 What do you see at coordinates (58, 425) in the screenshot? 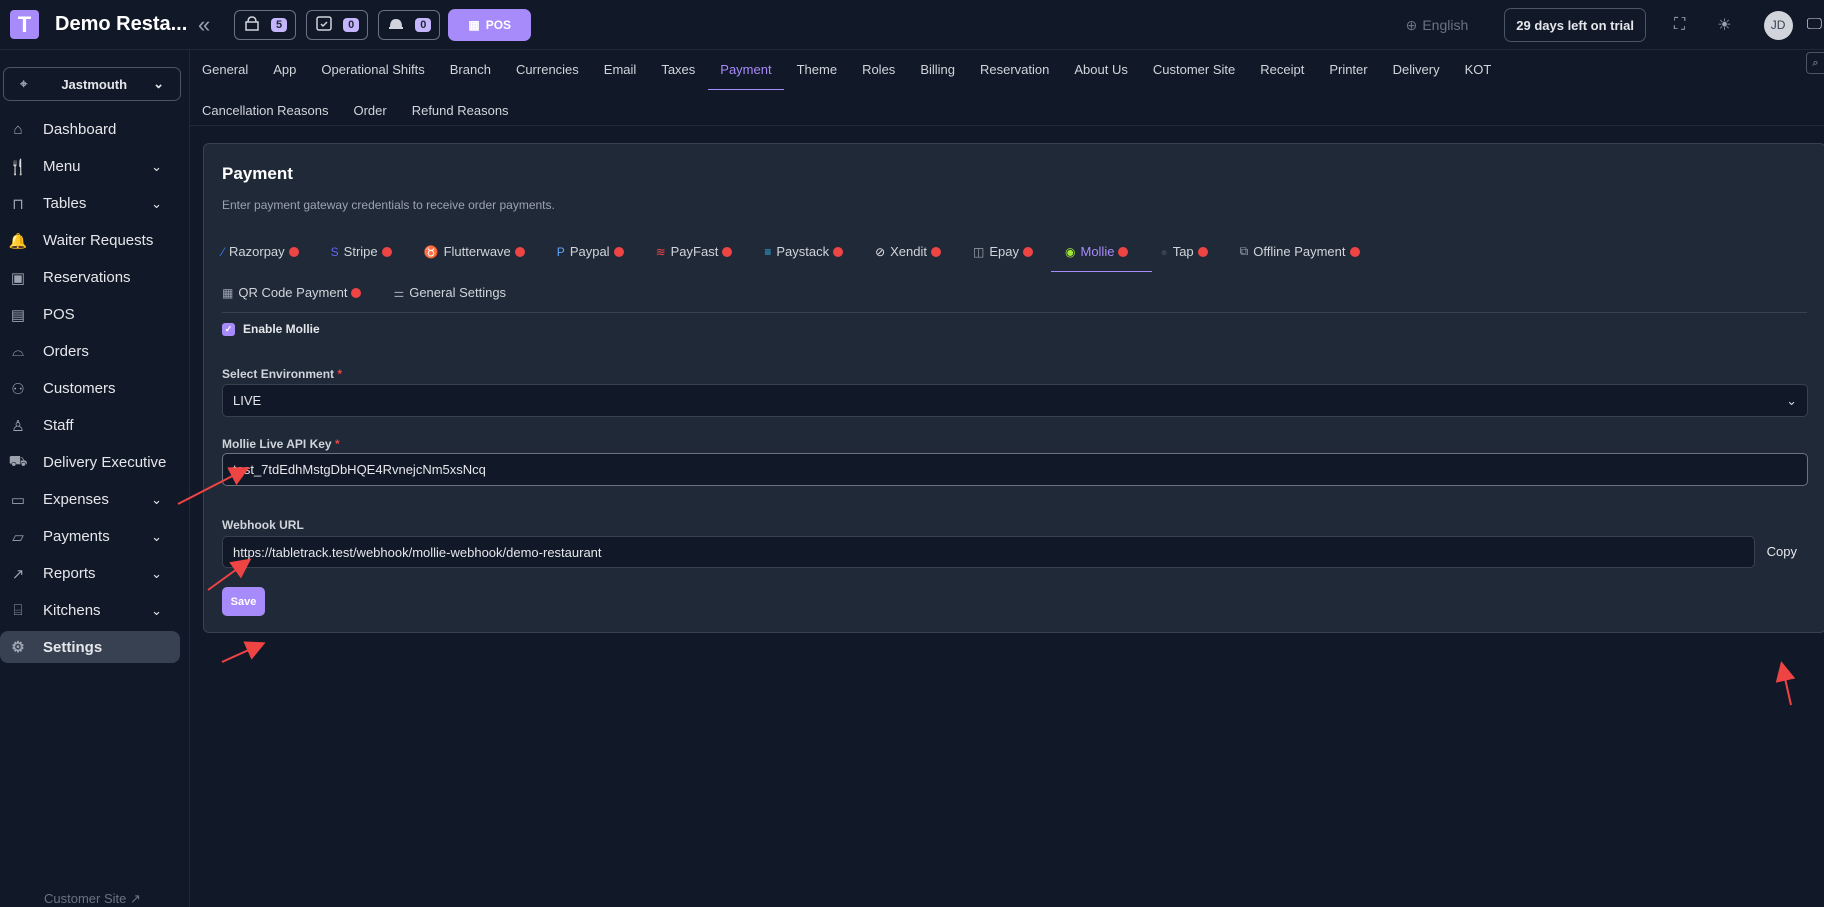
I see `sidebar-item-label: Staff` at bounding box center [58, 425].